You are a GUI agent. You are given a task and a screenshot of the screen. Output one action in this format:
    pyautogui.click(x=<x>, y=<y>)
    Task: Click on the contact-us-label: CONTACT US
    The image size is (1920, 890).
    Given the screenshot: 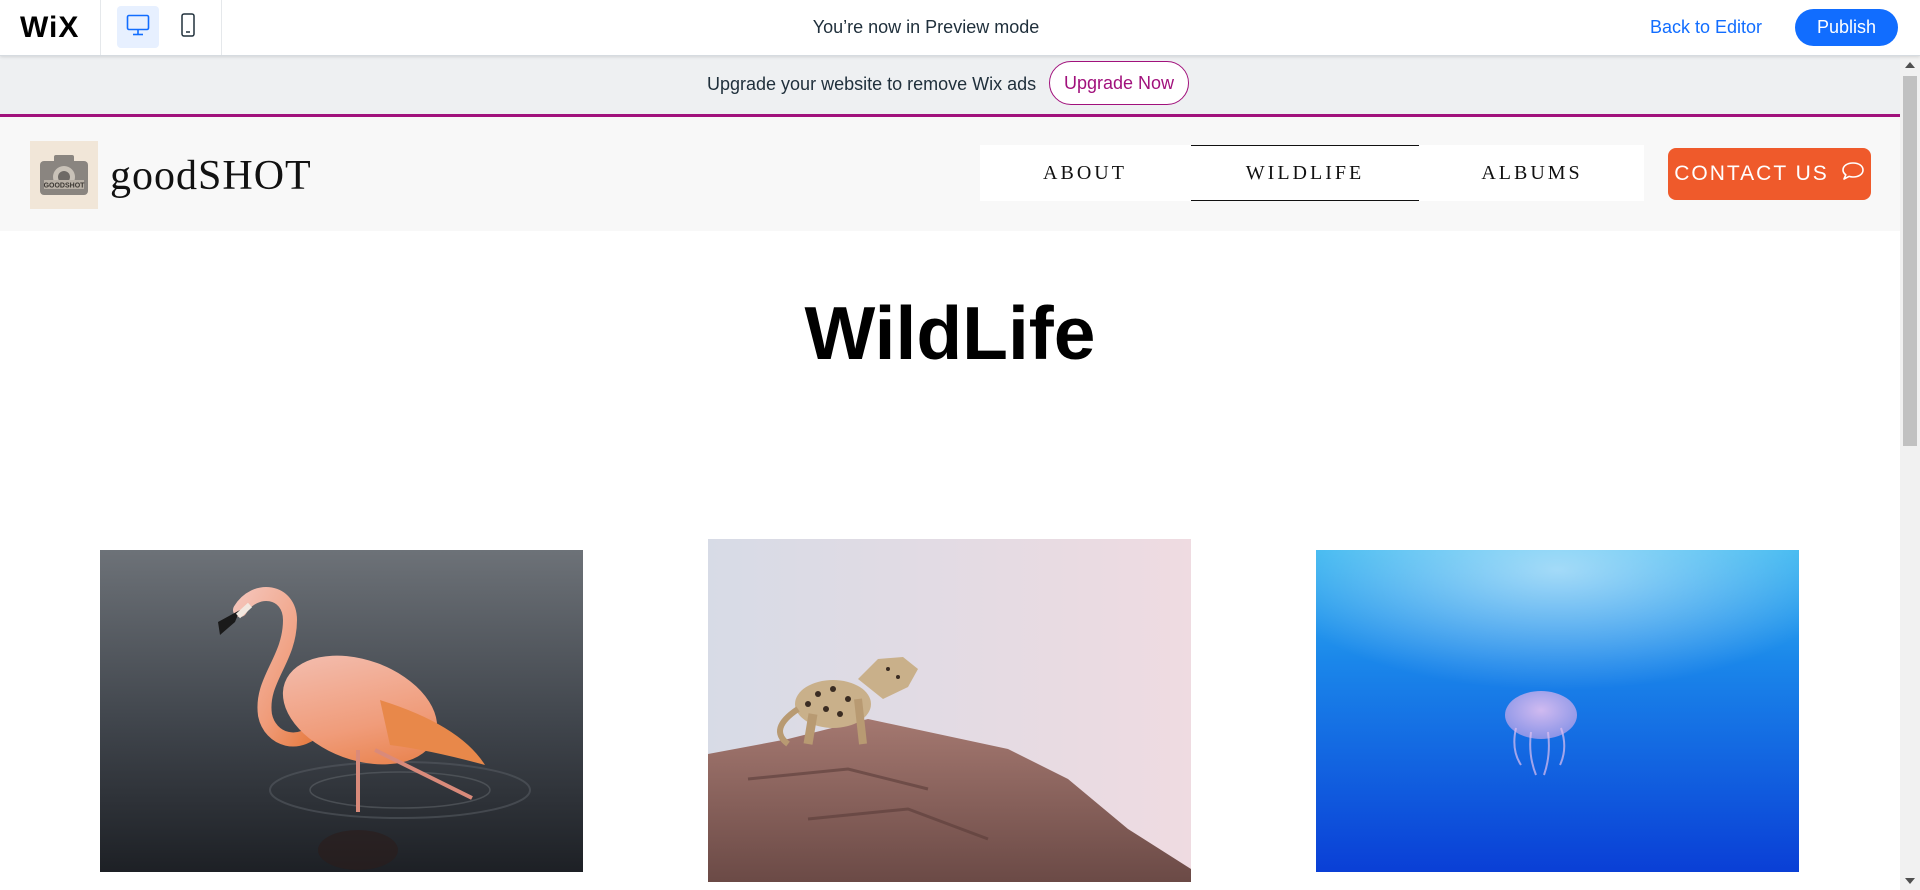 What is the action you would take?
    pyautogui.click(x=1751, y=173)
    